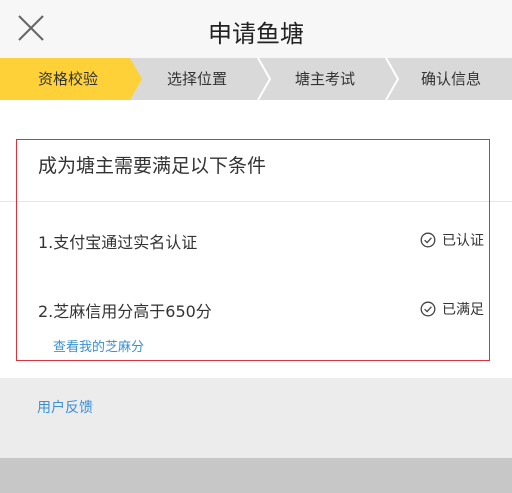  Describe the element at coordinates (325, 79) in the screenshot. I see `step-owner-exam: 塘主考试` at that location.